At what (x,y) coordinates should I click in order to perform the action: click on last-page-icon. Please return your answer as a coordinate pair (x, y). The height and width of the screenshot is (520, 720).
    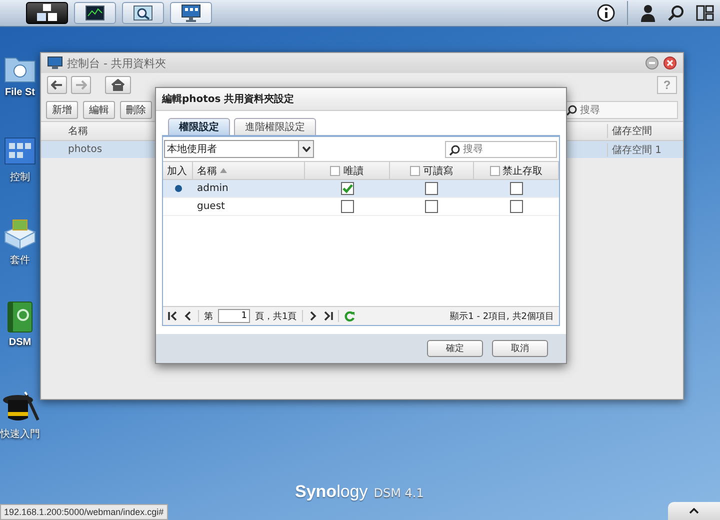
    Looking at the image, I should click on (327, 316).